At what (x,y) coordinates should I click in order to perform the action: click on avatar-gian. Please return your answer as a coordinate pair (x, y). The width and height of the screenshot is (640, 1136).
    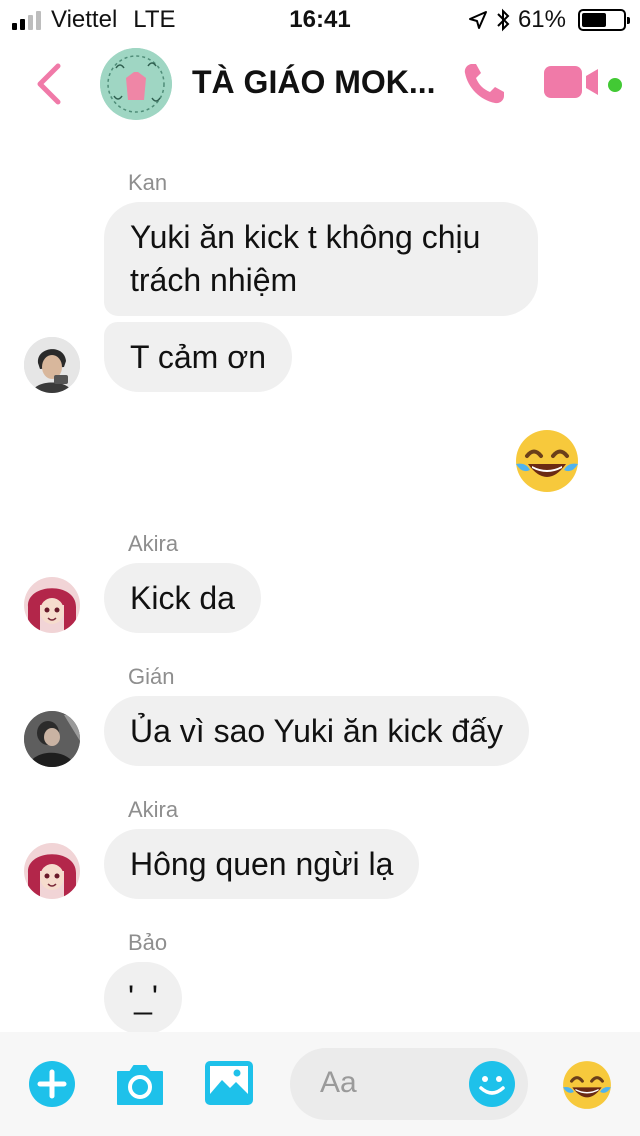
    Looking at the image, I should click on (52, 739).